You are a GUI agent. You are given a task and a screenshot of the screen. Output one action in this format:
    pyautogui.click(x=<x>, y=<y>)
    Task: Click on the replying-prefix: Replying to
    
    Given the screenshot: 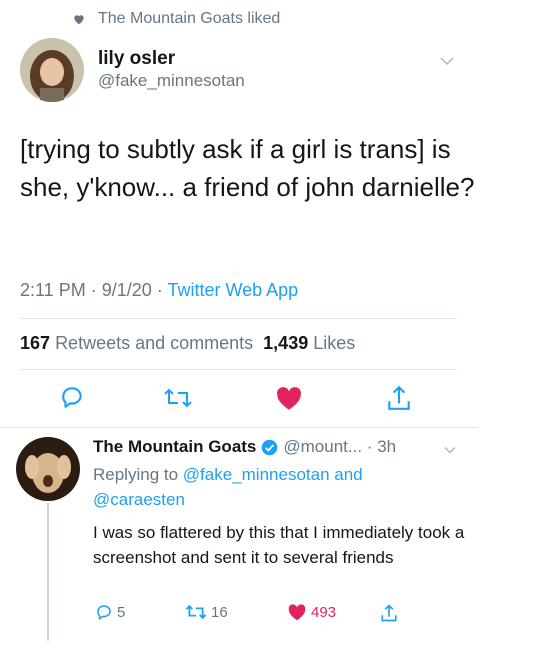 What is the action you would take?
    pyautogui.click(x=136, y=474)
    